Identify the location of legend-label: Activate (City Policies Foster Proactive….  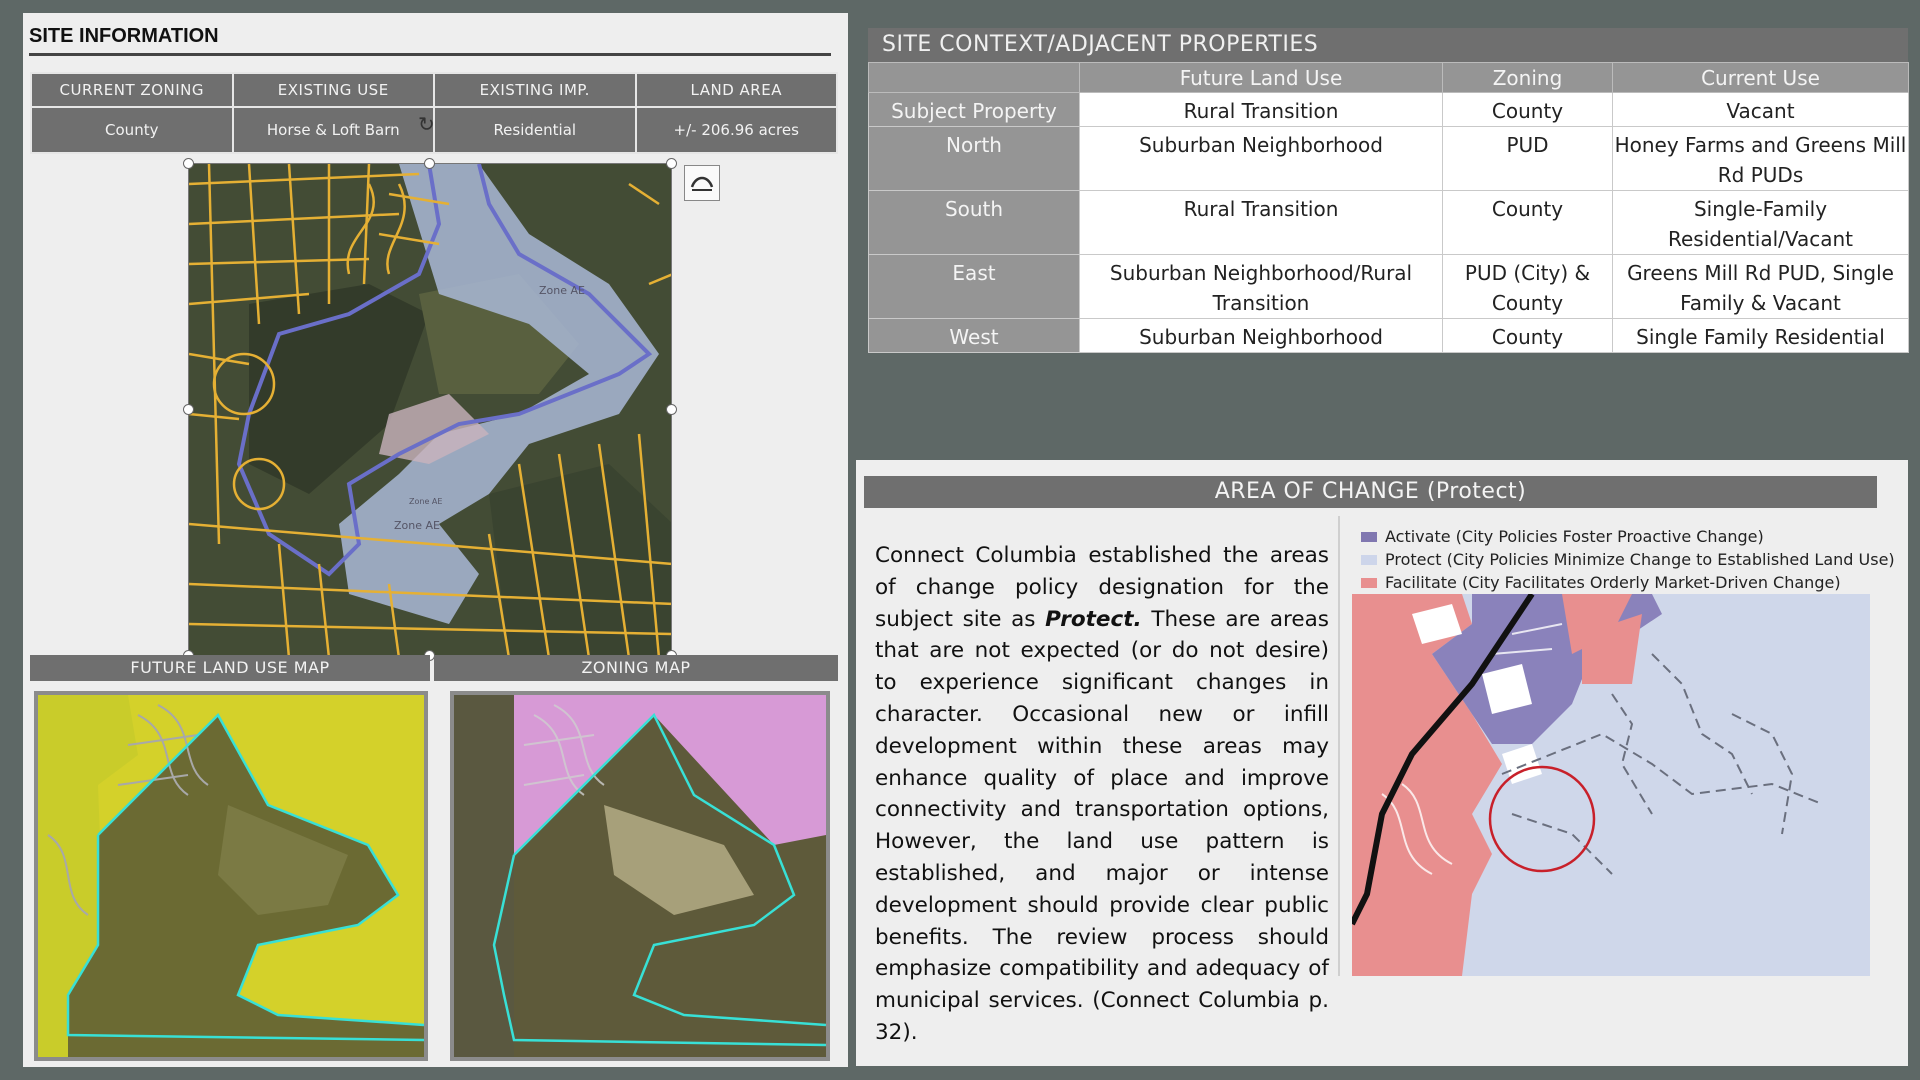
(1574, 536).